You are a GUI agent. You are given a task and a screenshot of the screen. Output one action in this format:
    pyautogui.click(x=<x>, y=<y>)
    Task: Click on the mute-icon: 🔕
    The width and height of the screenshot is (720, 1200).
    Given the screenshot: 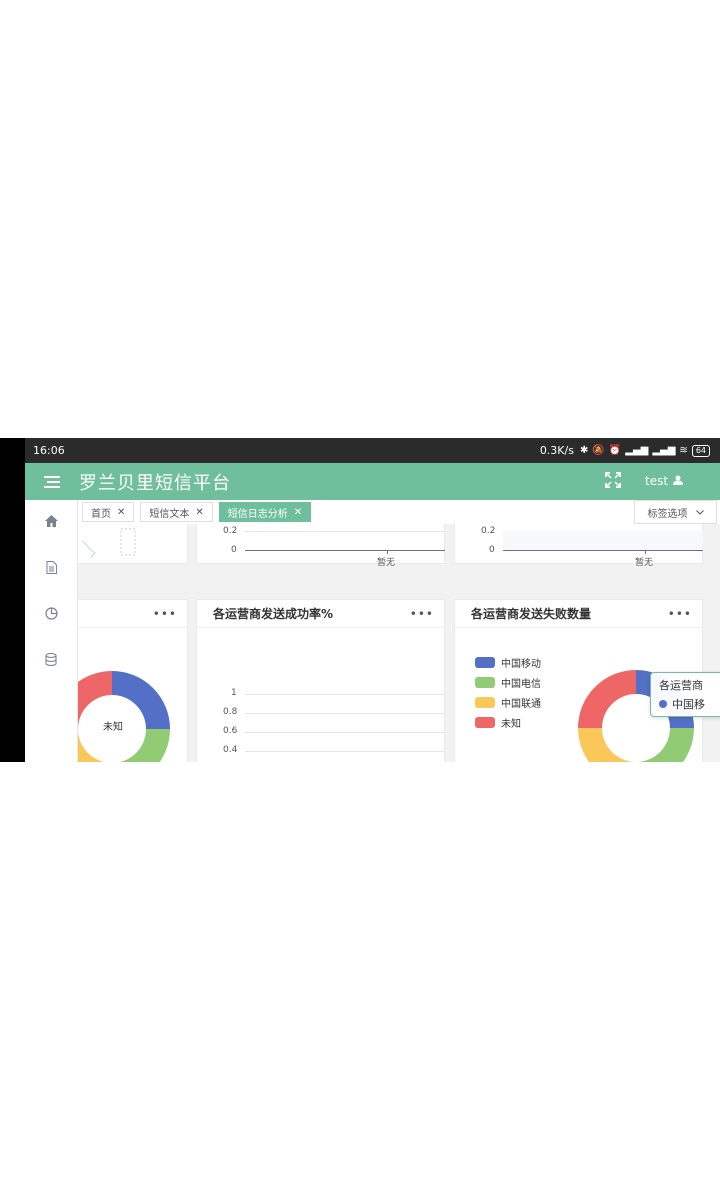 What is the action you would take?
    pyautogui.click(x=598, y=450)
    